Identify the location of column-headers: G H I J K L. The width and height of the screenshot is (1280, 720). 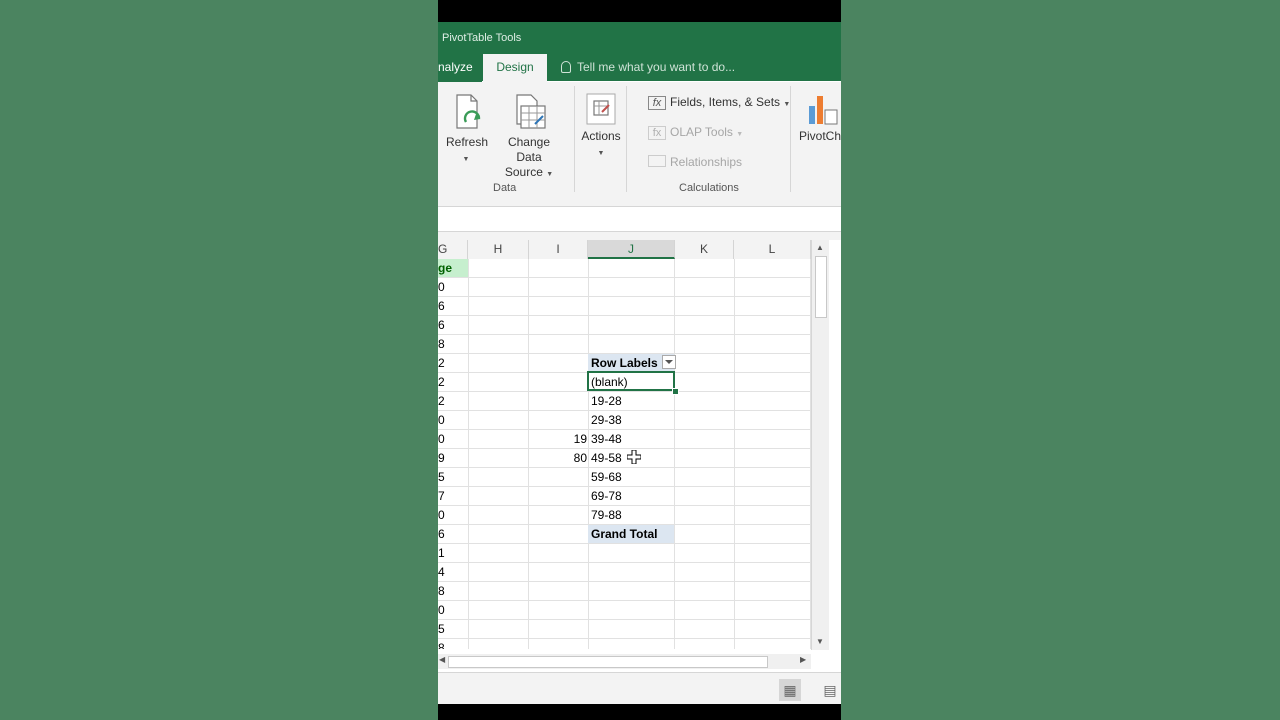
(624, 250).